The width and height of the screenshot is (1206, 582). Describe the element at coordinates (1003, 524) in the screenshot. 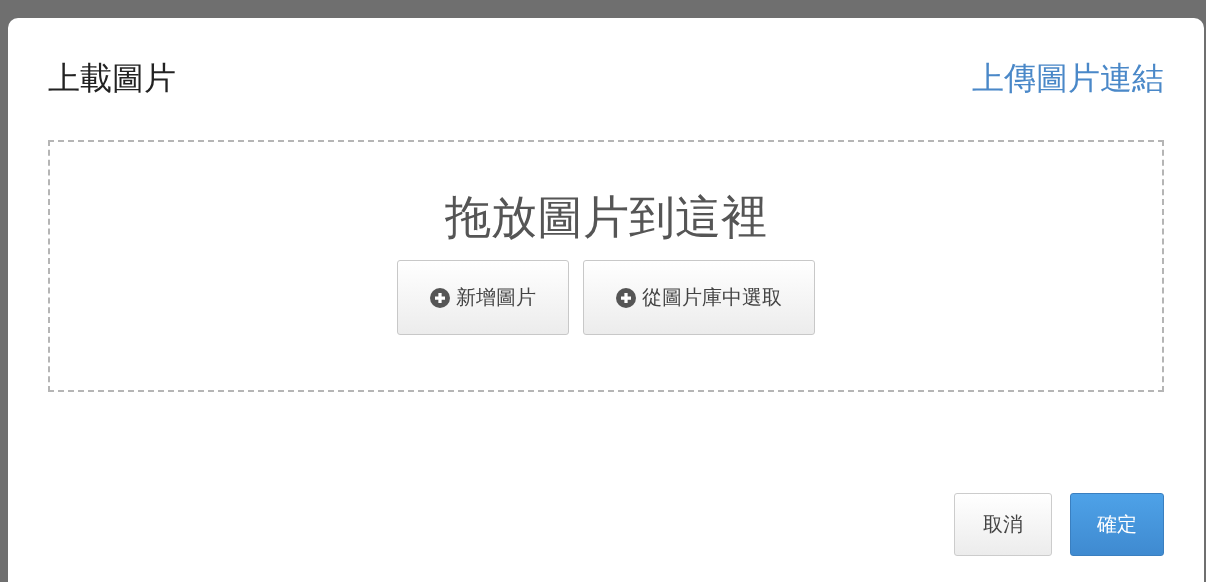

I see `cancel-button: 取消` at that location.